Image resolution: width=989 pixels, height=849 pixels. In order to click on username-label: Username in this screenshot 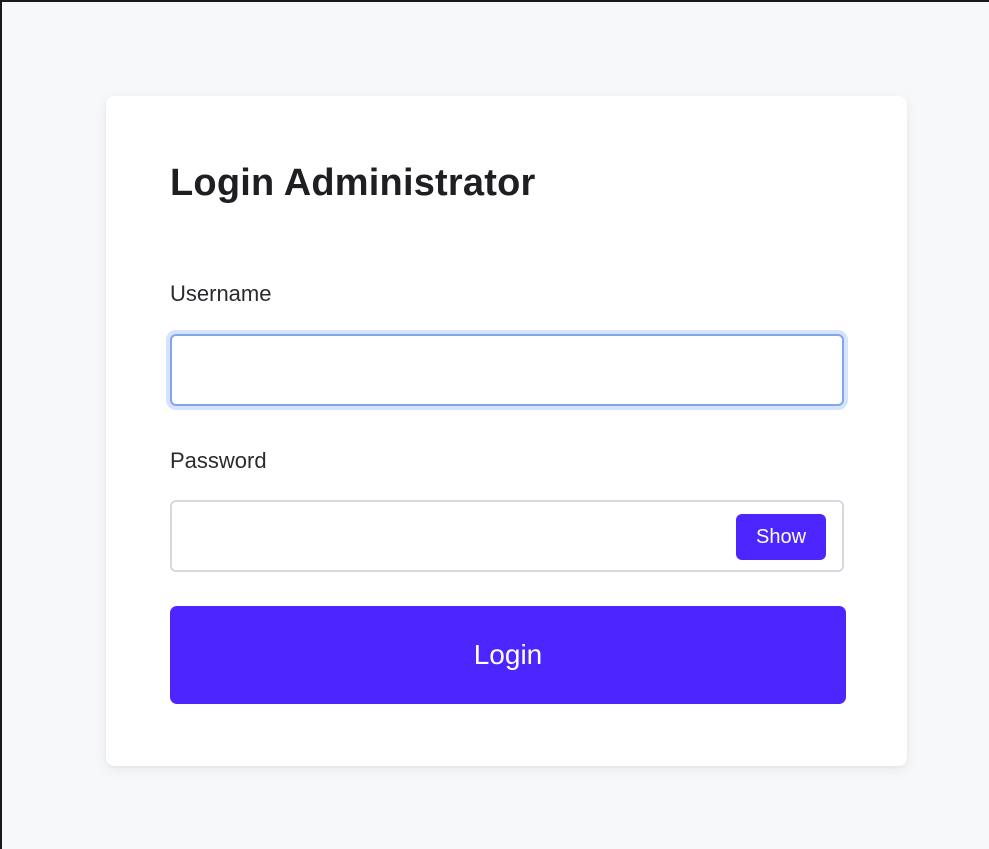, I will do `click(221, 293)`.